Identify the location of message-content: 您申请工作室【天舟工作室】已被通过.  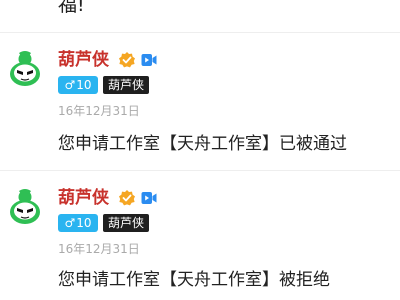
(202, 144).